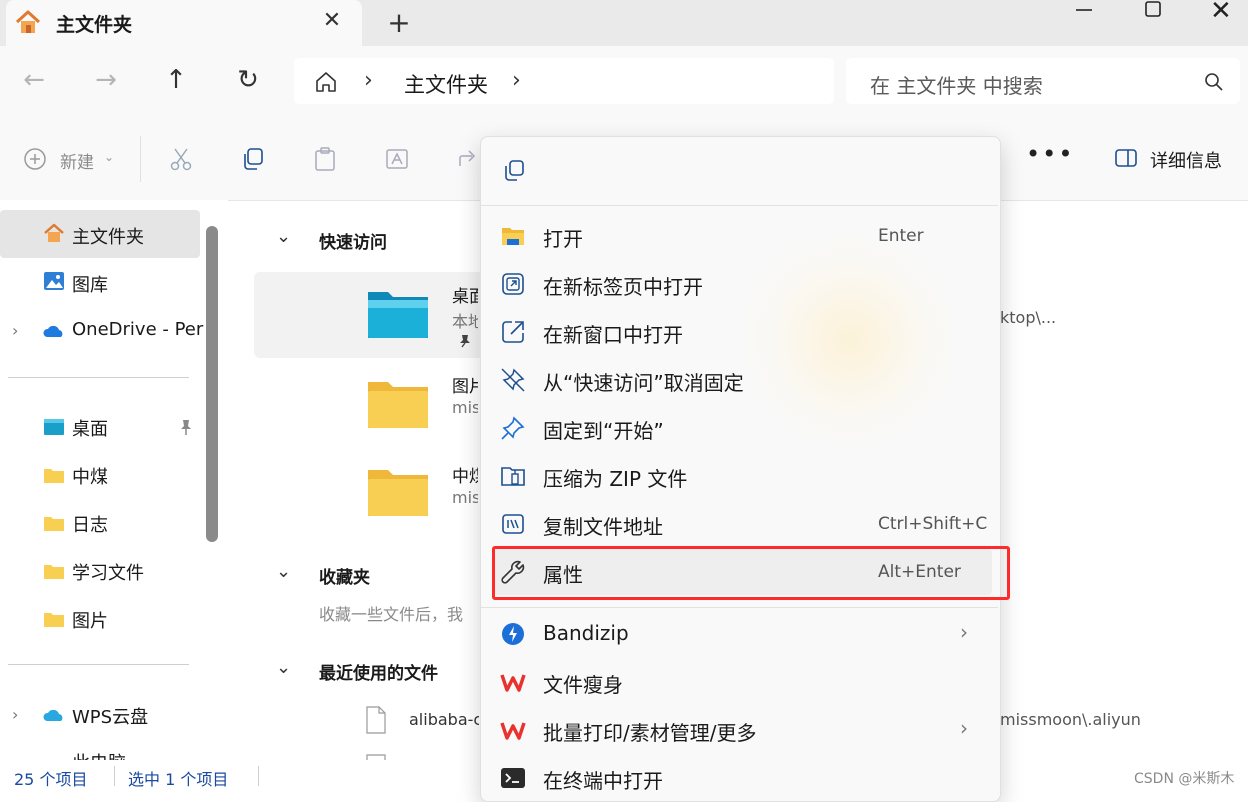 The image size is (1248, 802). What do you see at coordinates (513, 380) in the screenshot?
I see `unpin-icon` at bounding box center [513, 380].